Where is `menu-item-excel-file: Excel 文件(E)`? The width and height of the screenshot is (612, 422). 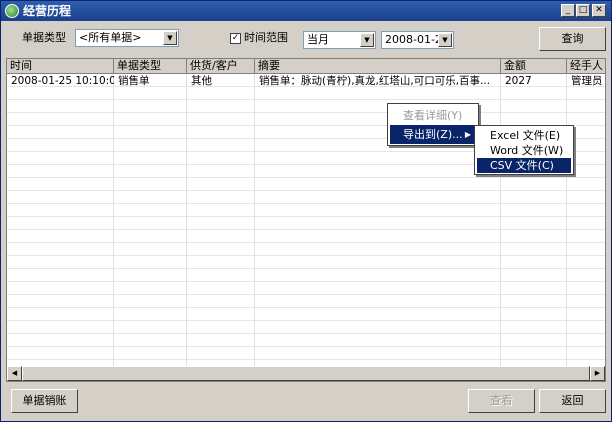
menu-item-excel-file: Excel 文件(E) is located at coordinates (524, 135).